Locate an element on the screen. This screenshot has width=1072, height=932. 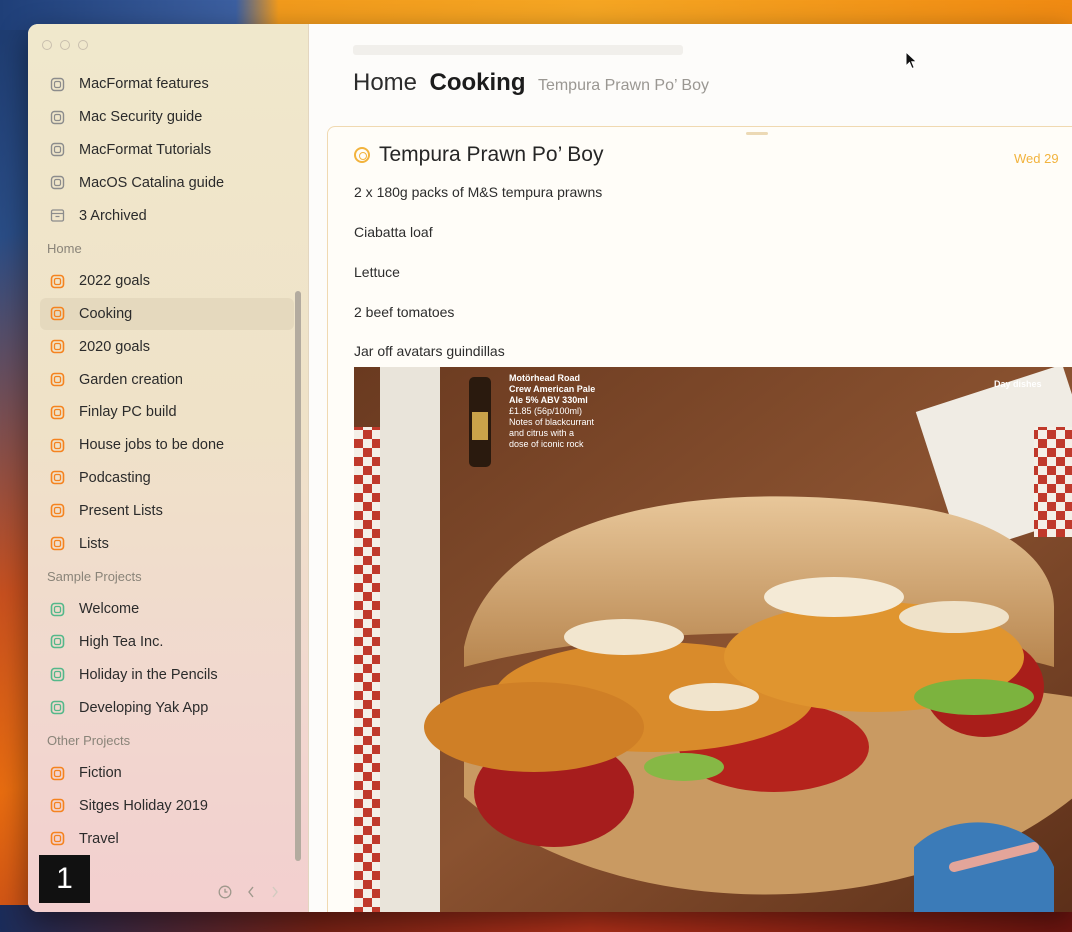
clock-icon is located at coordinates (225, 892).